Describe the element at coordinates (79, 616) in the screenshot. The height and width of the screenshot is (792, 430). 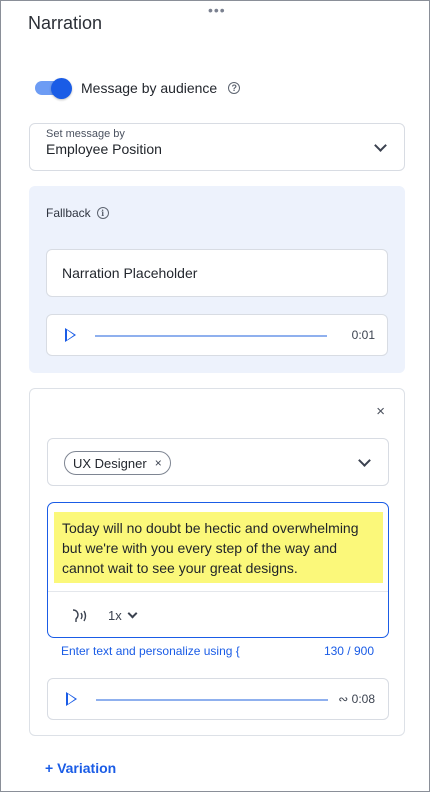
I see `voice-icon` at that location.